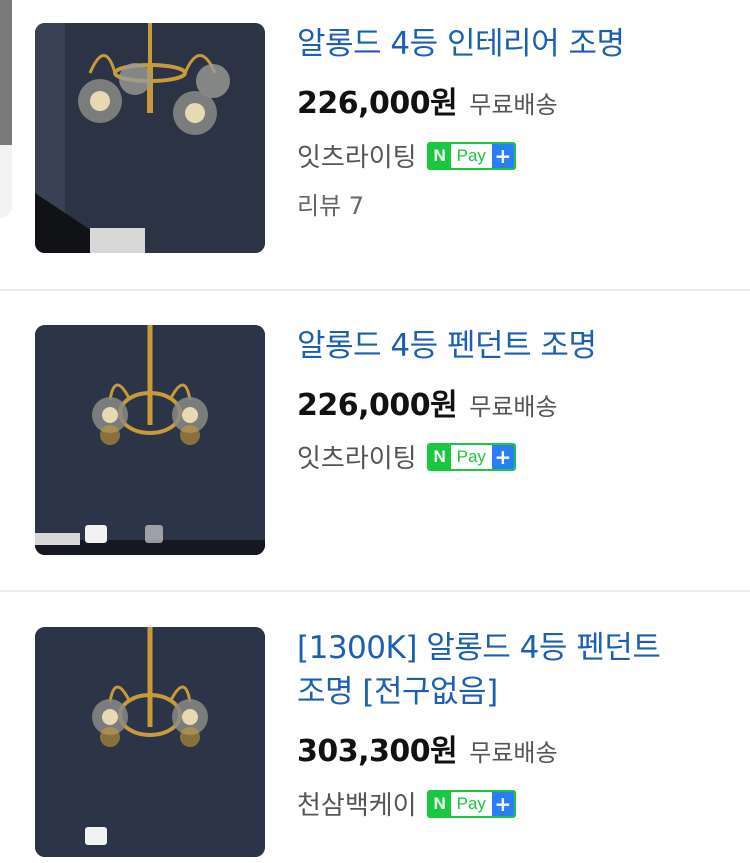 The width and height of the screenshot is (750, 863). What do you see at coordinates (330, 203) in the screenshot?
I see `review-count: 리뷰 7` at bounding box center [330, 203].